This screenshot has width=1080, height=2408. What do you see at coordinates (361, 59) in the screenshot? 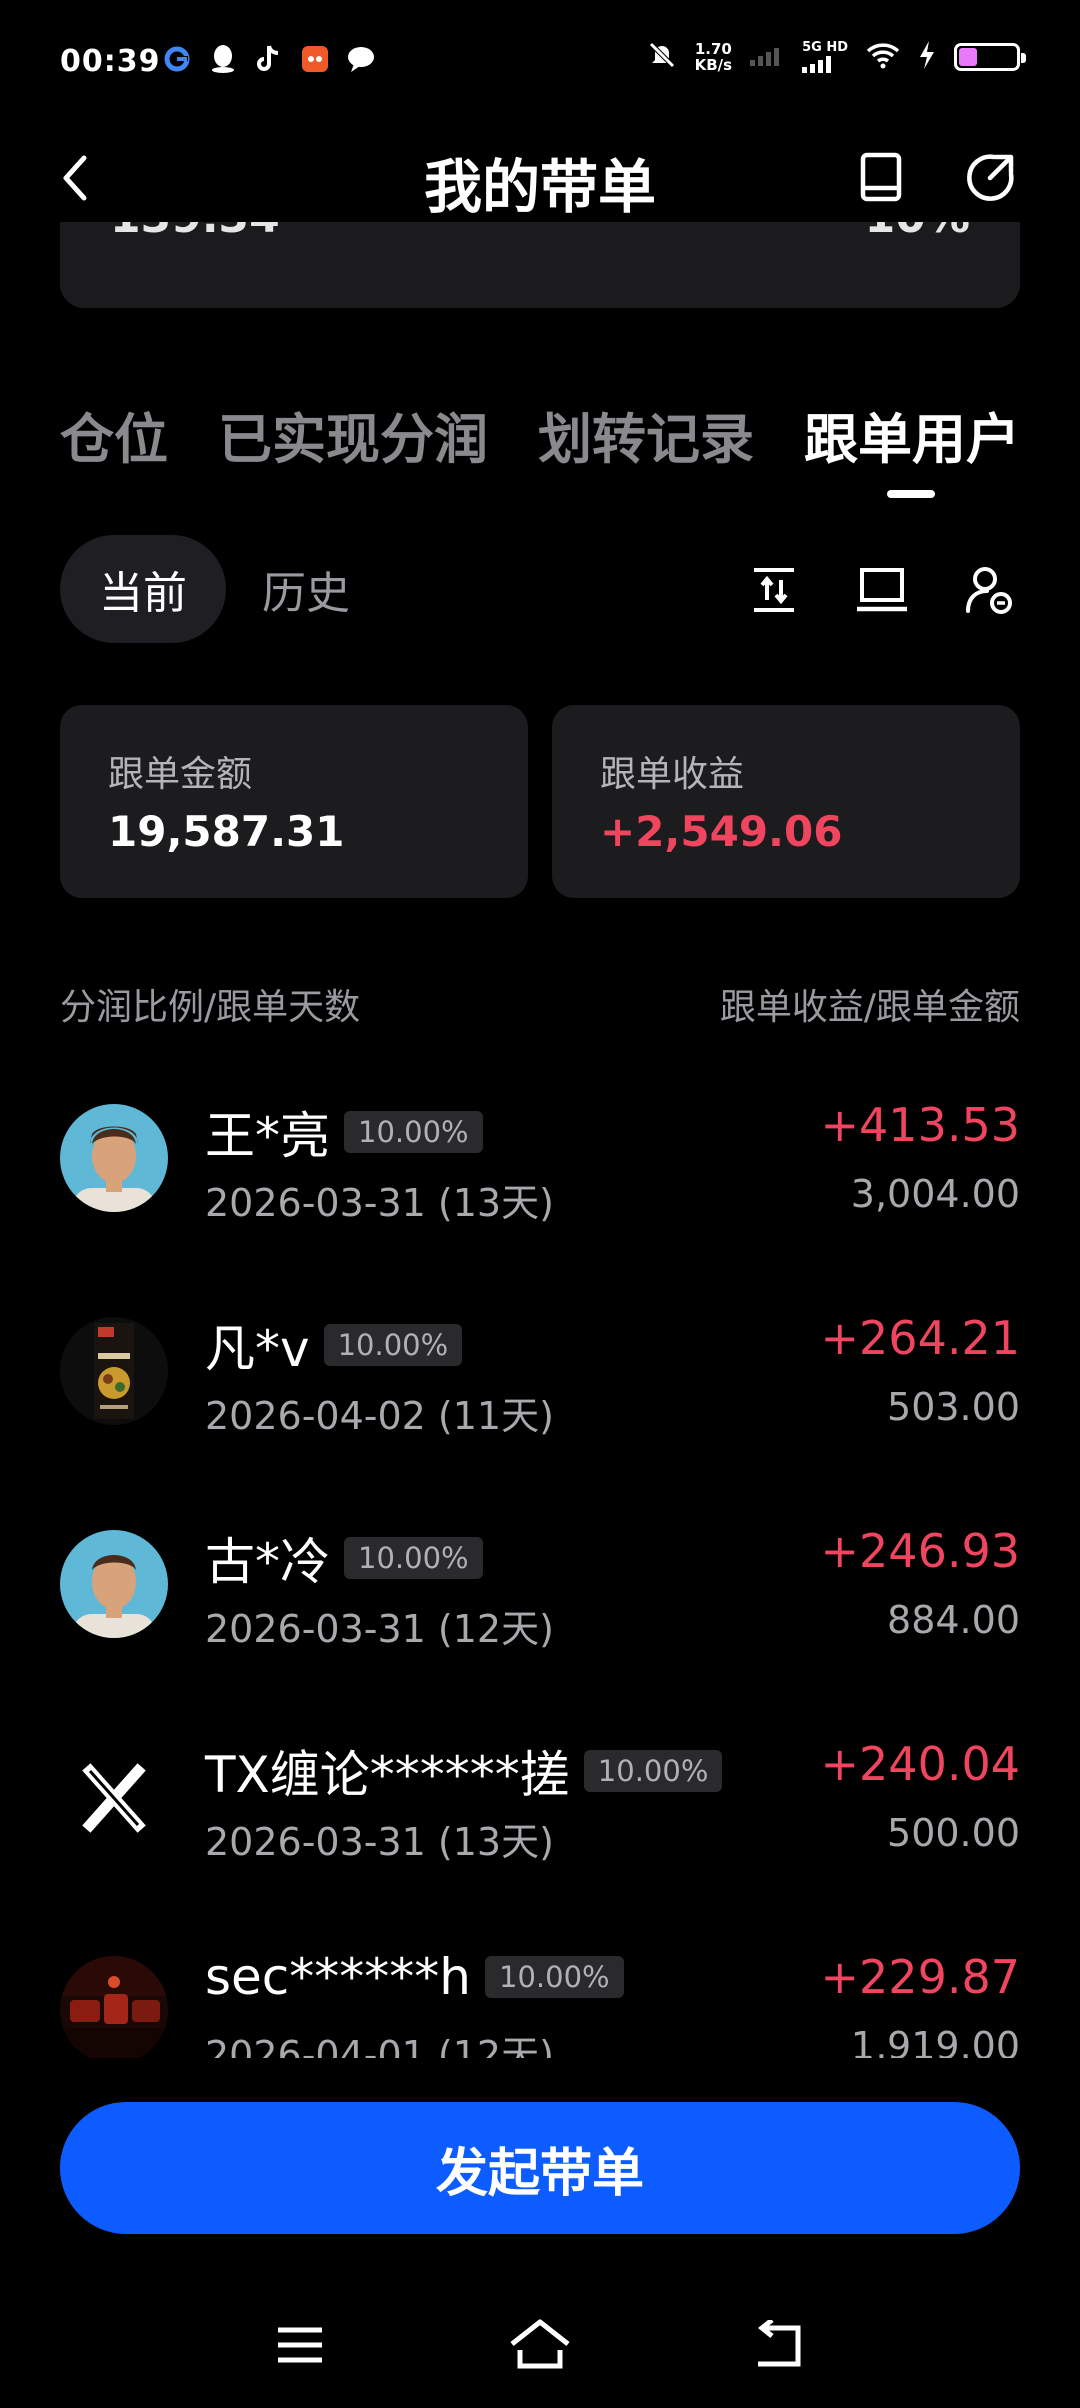
I see `message-icon` at bounding box center [361, 59].